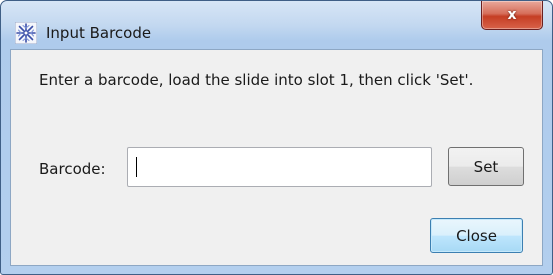  I want to click on close-icon: x, so click(512, 15).